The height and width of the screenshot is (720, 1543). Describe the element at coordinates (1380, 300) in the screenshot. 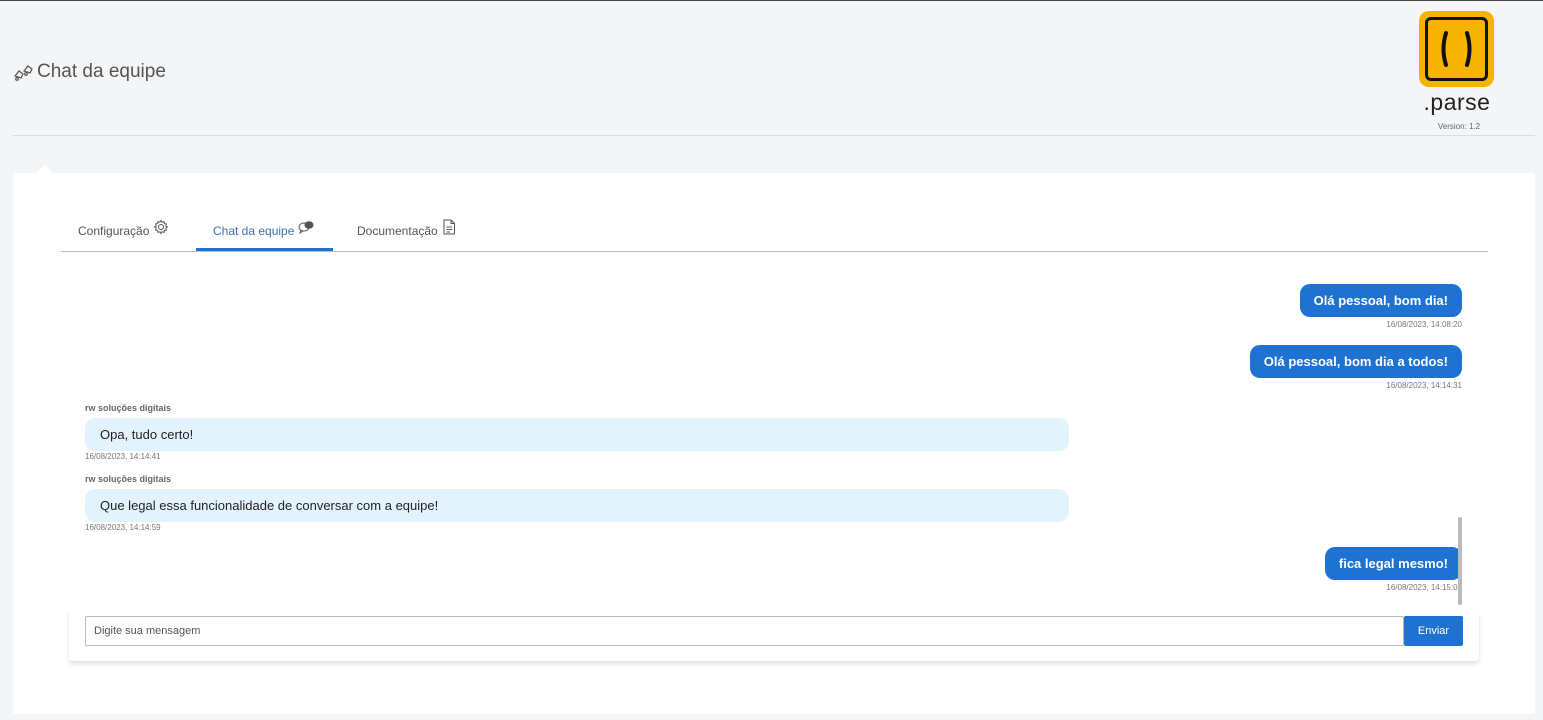

I see `message-bubble-outgoing: Olá pessoal, bom dia!` at that location.